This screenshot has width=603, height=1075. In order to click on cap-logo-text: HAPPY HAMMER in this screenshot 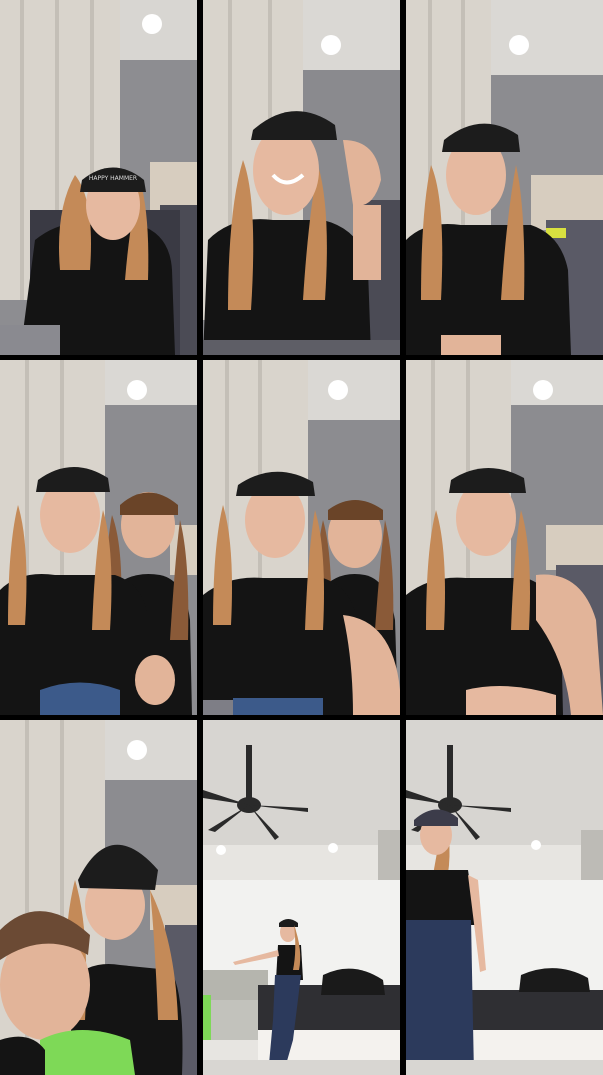, I will do `click(113, 178)`.